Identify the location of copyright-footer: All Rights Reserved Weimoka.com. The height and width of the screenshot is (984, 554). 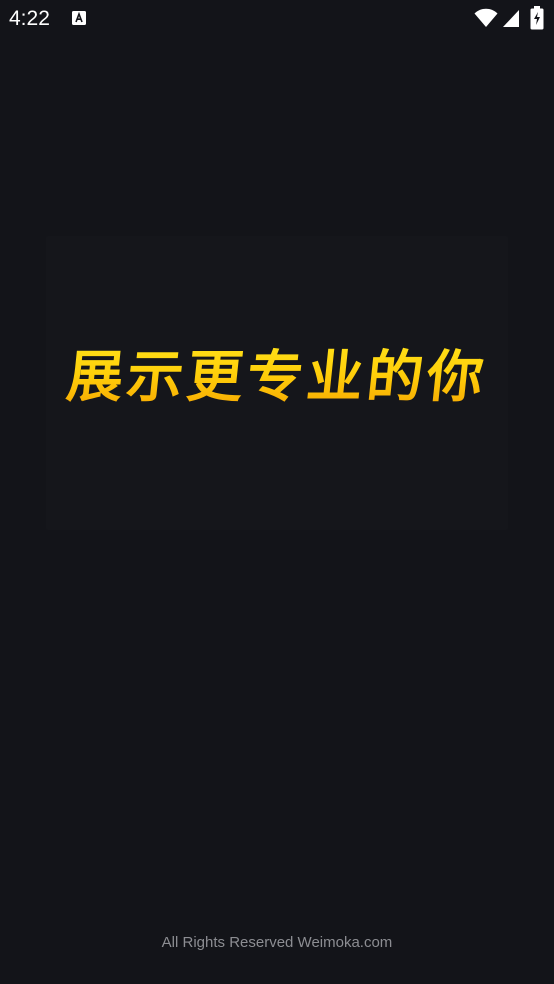
(277, 942).